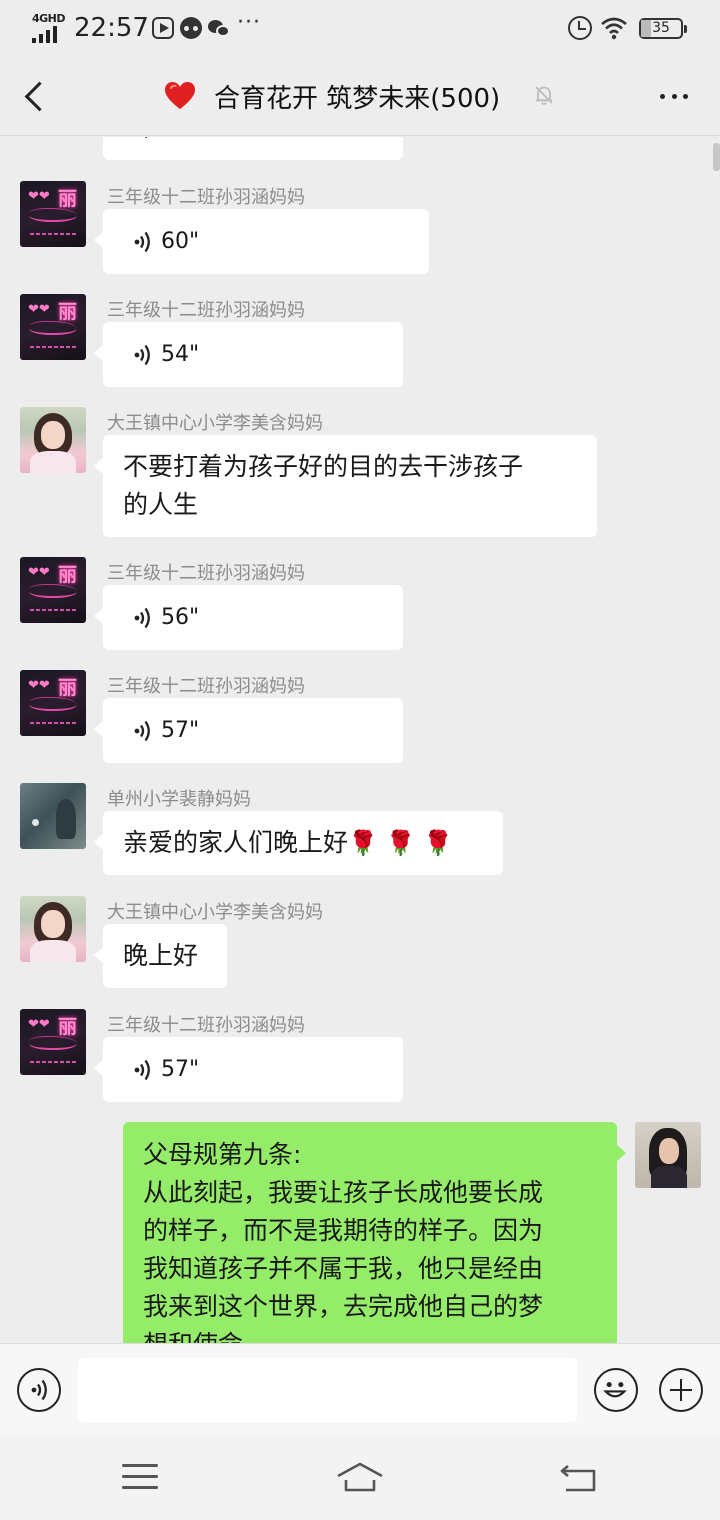 This screenshot has width=720, height=1520. I want to click on scrollbar, so click(716, 157).